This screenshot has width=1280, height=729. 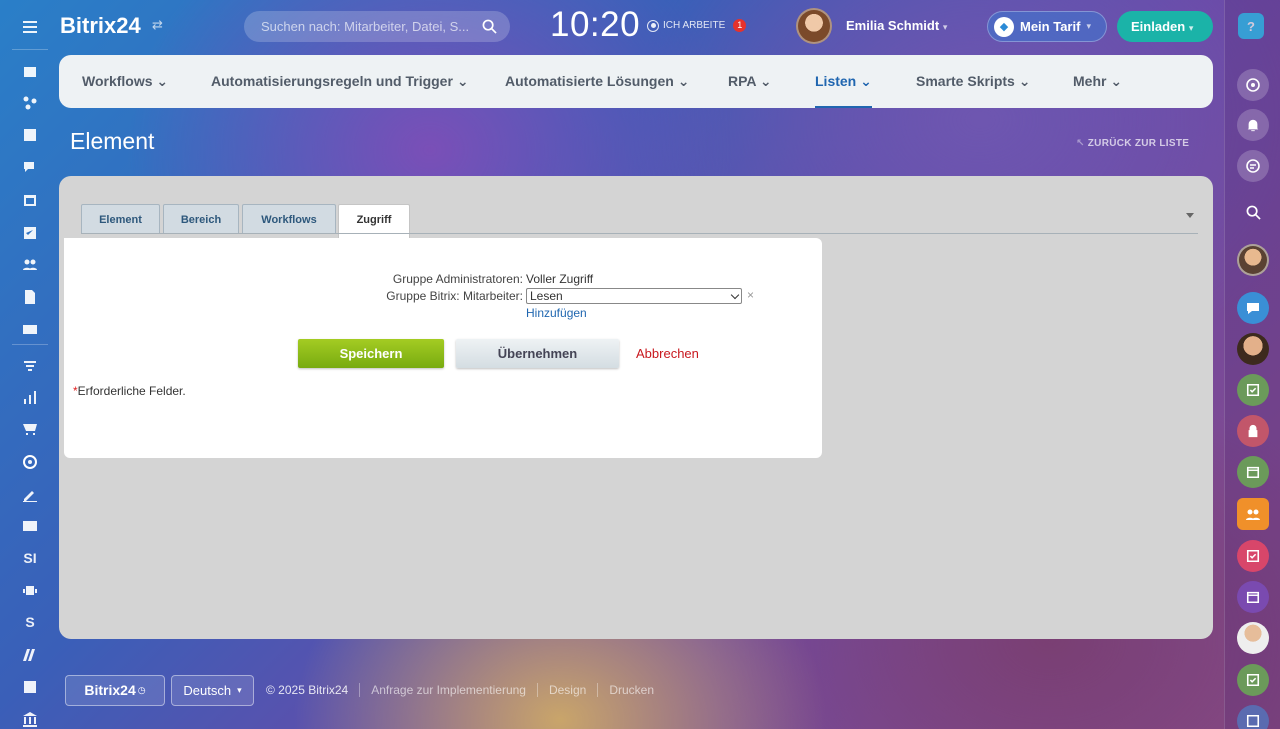 I want to click on nav-label: Automatisierte Lösungen, so click(x=589, y=81).